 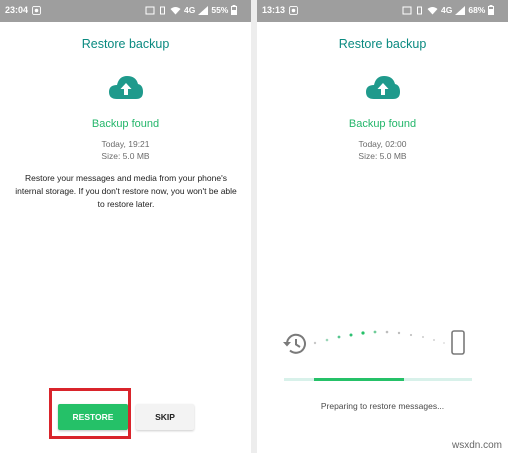 I want to click on signal-icon, so click(x=203, y=10).